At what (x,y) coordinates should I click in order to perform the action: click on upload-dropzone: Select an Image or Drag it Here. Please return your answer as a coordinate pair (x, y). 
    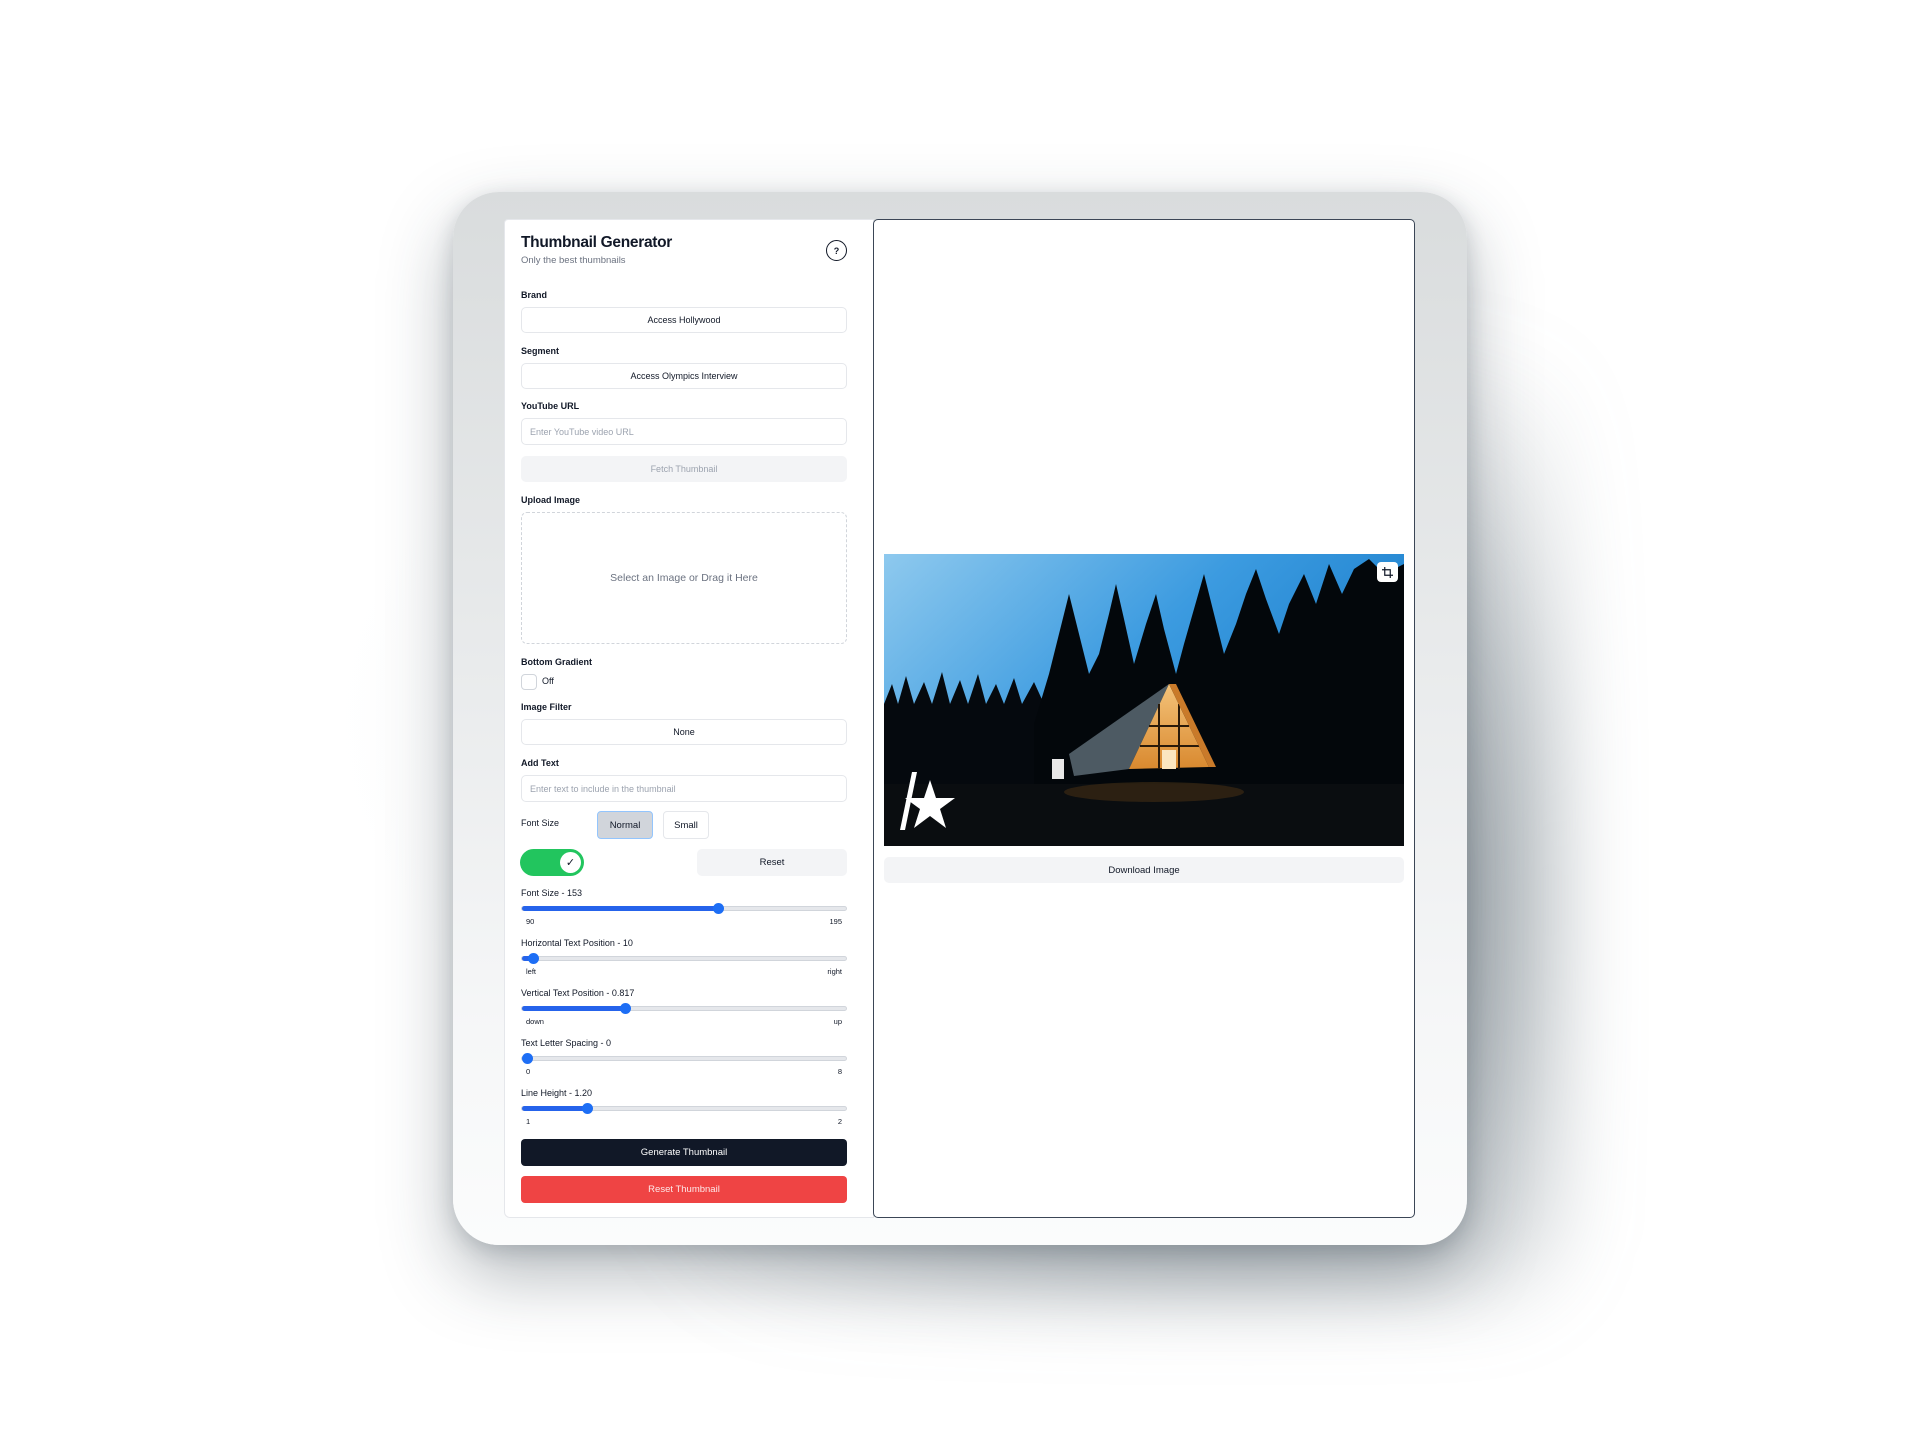
    Looking at the image, I should click on (684, 578).